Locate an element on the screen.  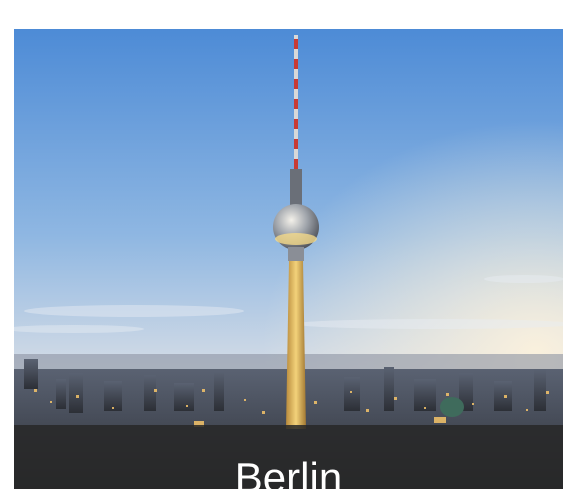
city-name: Berlin is located at coordinates (288, 471).